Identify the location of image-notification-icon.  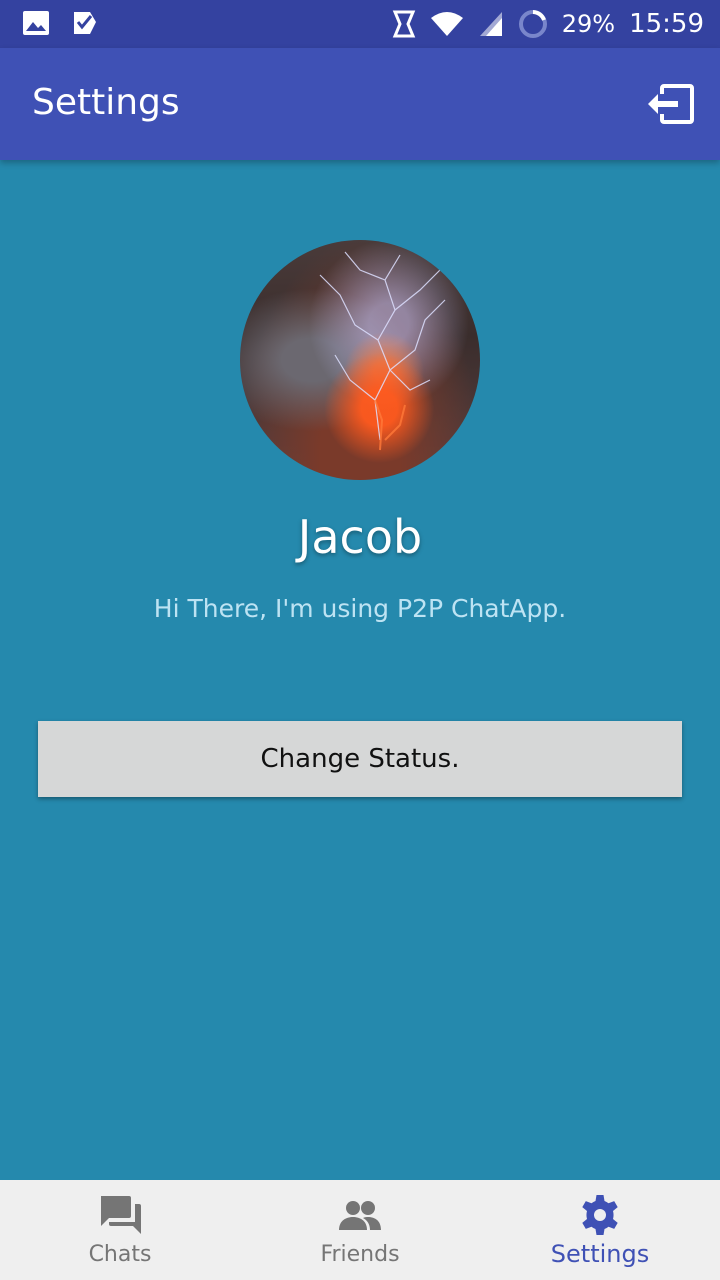
(36, 23).